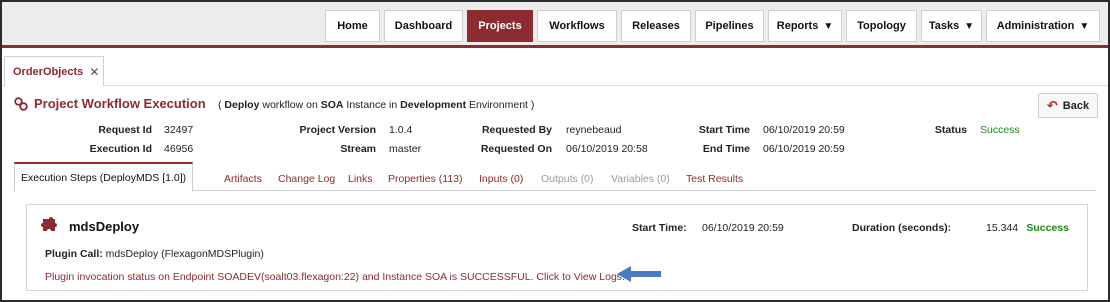 This screenshot has width=1110, height=302. What do you see at coordinates (1047, 228) in the screenshot?
I see `step-status-badge: Success` at bounding box center [1047, 228].